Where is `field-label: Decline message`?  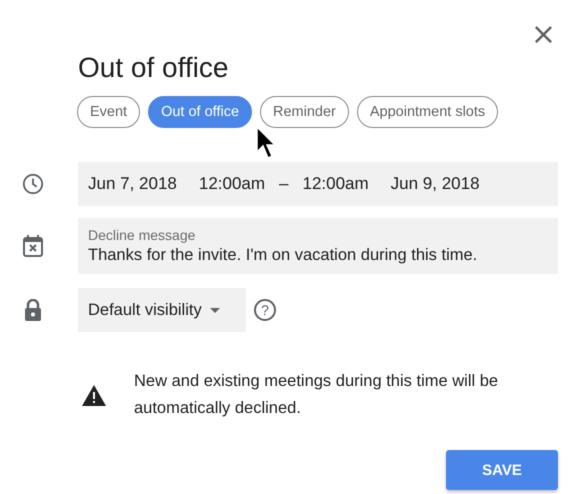 field-label: Decline message is located at coordinates (142, 235).